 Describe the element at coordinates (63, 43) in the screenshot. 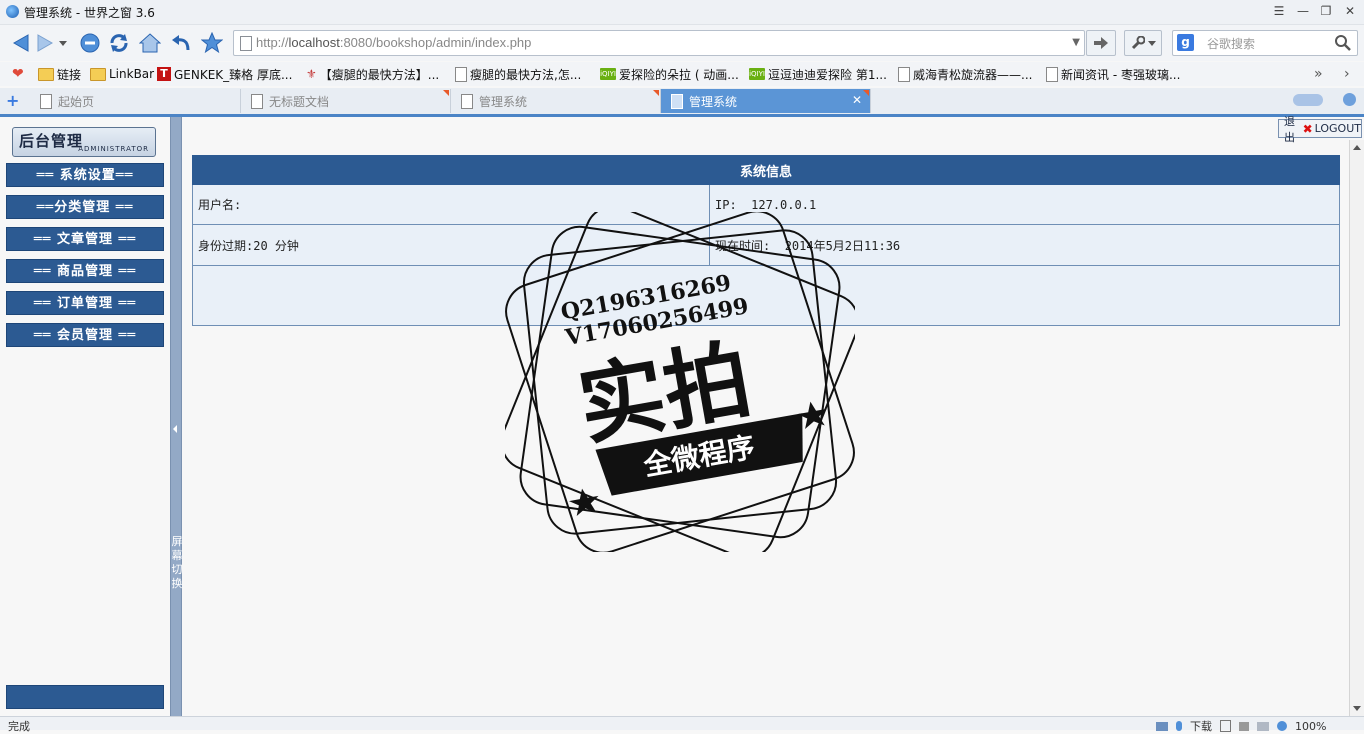

I see `history-dropdown-icon` at that location.